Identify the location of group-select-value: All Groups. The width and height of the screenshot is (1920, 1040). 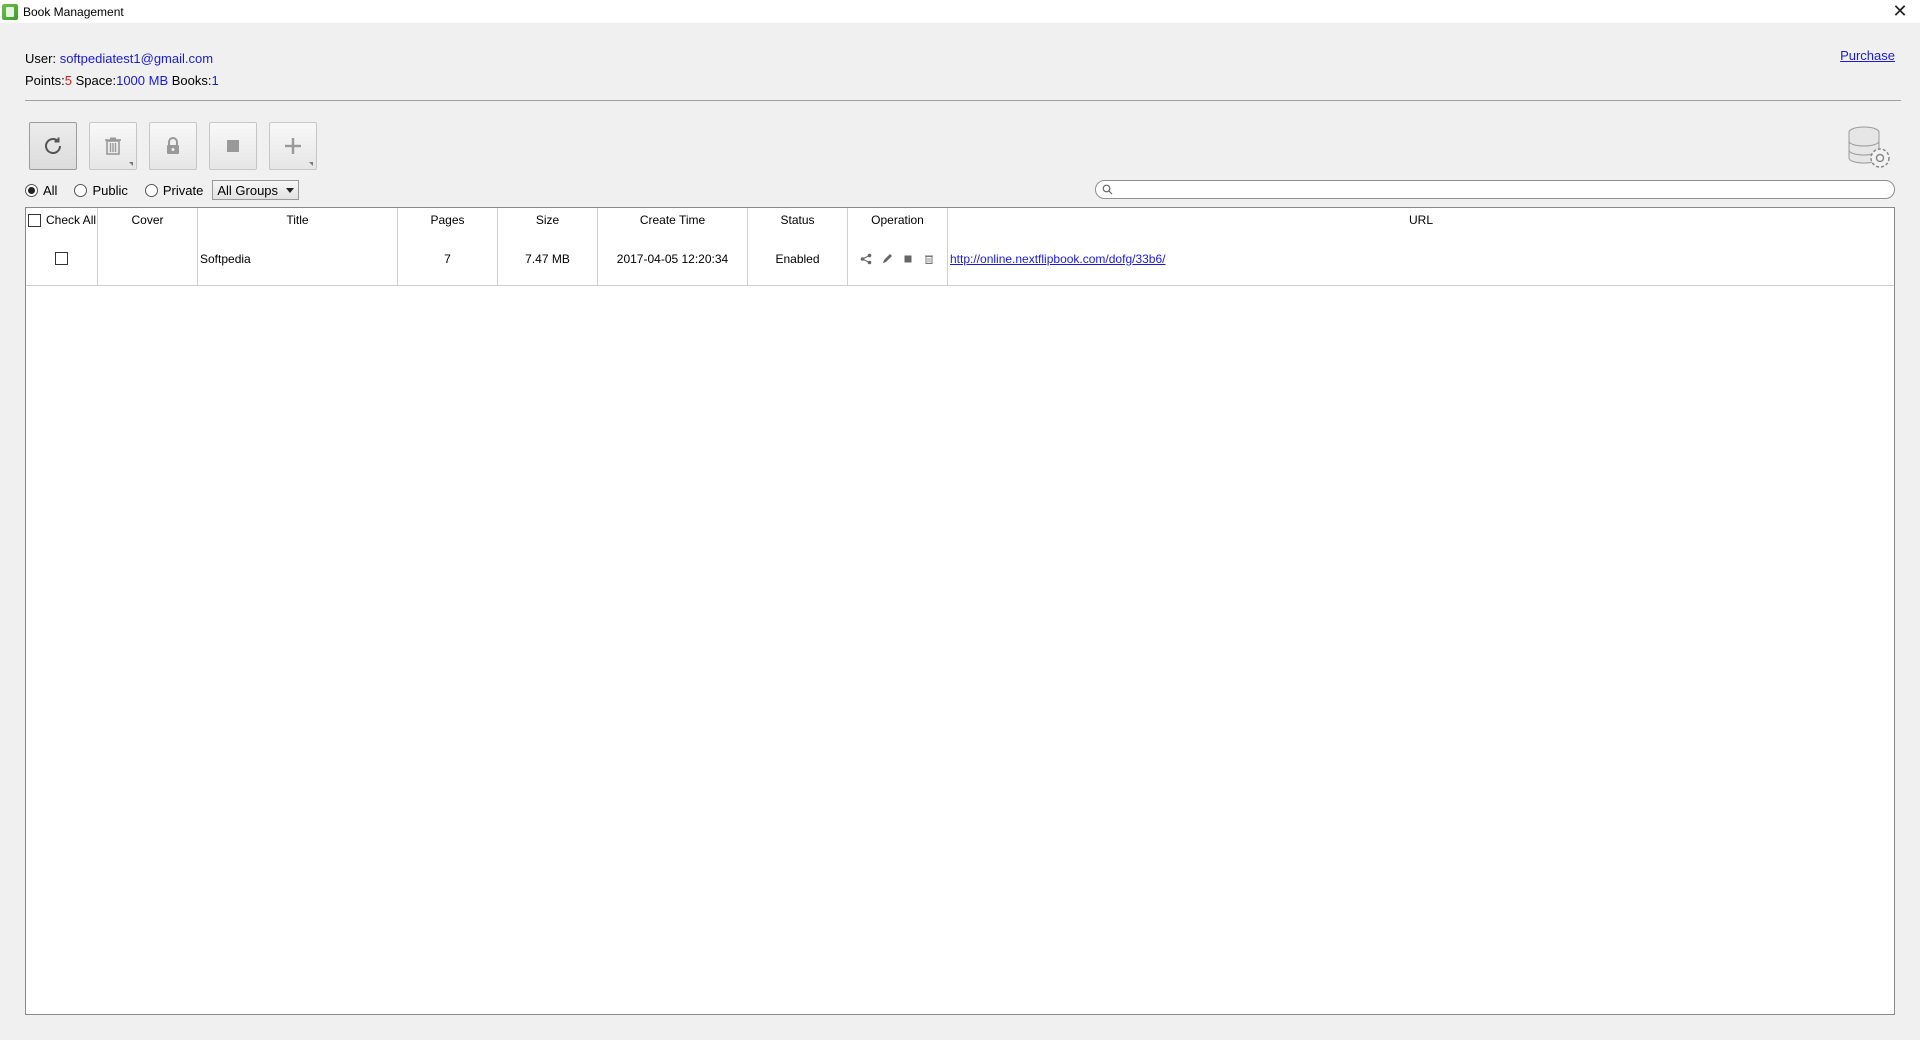
(248, 190).